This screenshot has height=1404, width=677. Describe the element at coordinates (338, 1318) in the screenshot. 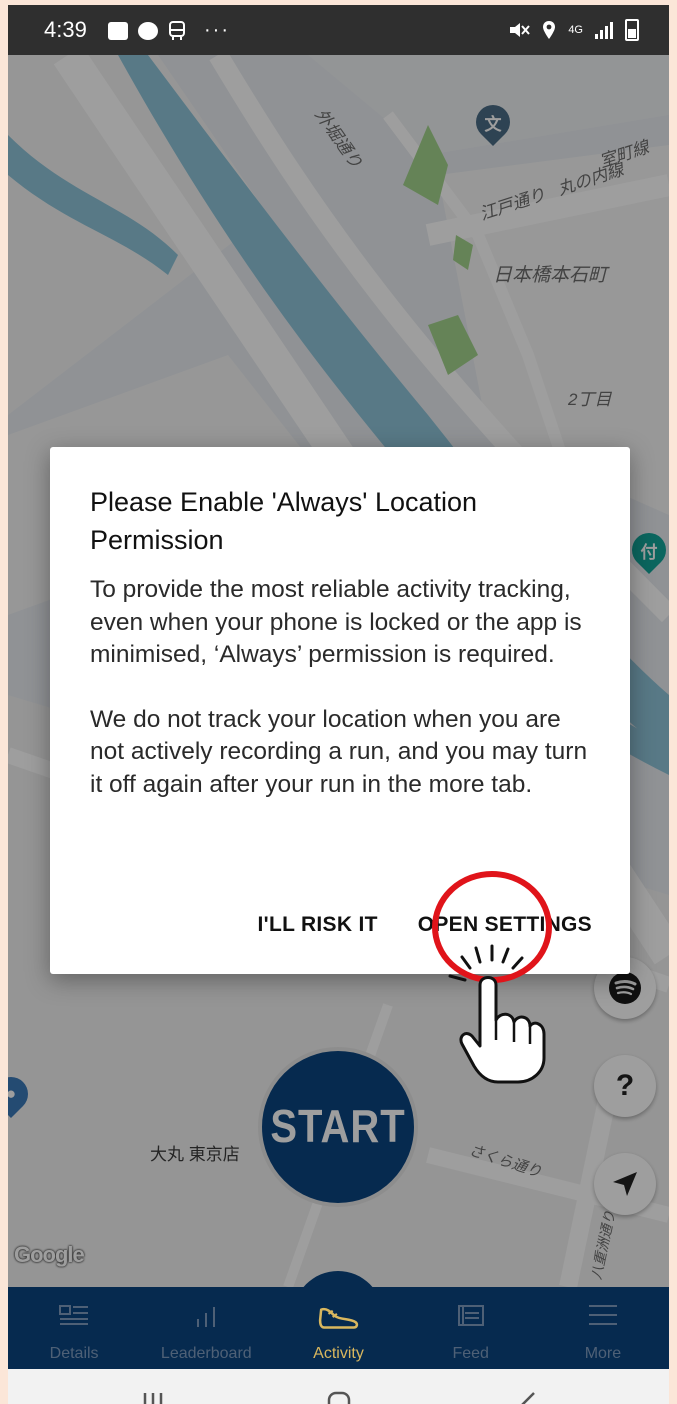

I see `shoe-icon` at that location.